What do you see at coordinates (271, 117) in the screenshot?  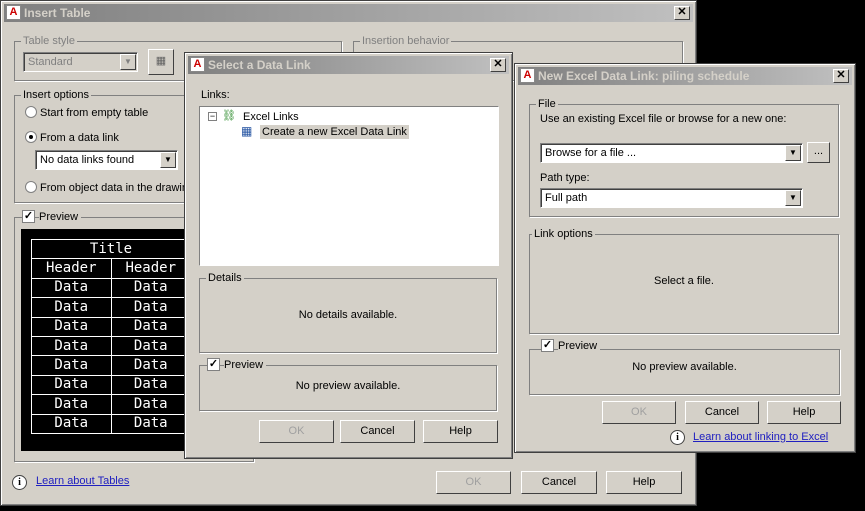 I see `tree-item-excel-links: Excel Links` at bounding box center [271, 117].